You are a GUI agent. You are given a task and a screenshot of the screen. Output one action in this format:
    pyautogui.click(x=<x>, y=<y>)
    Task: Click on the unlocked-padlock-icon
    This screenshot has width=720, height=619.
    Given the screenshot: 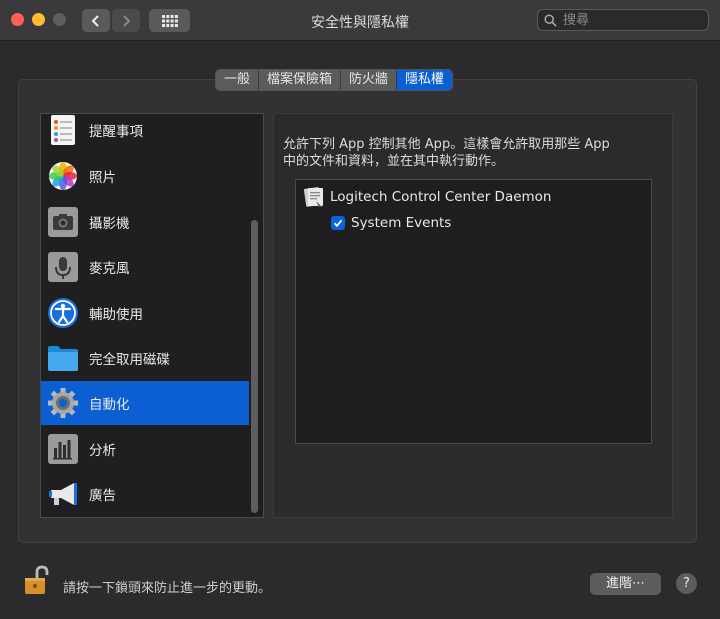 What is the action you would take?
    pyautogui.click(x=37, y=579)
    